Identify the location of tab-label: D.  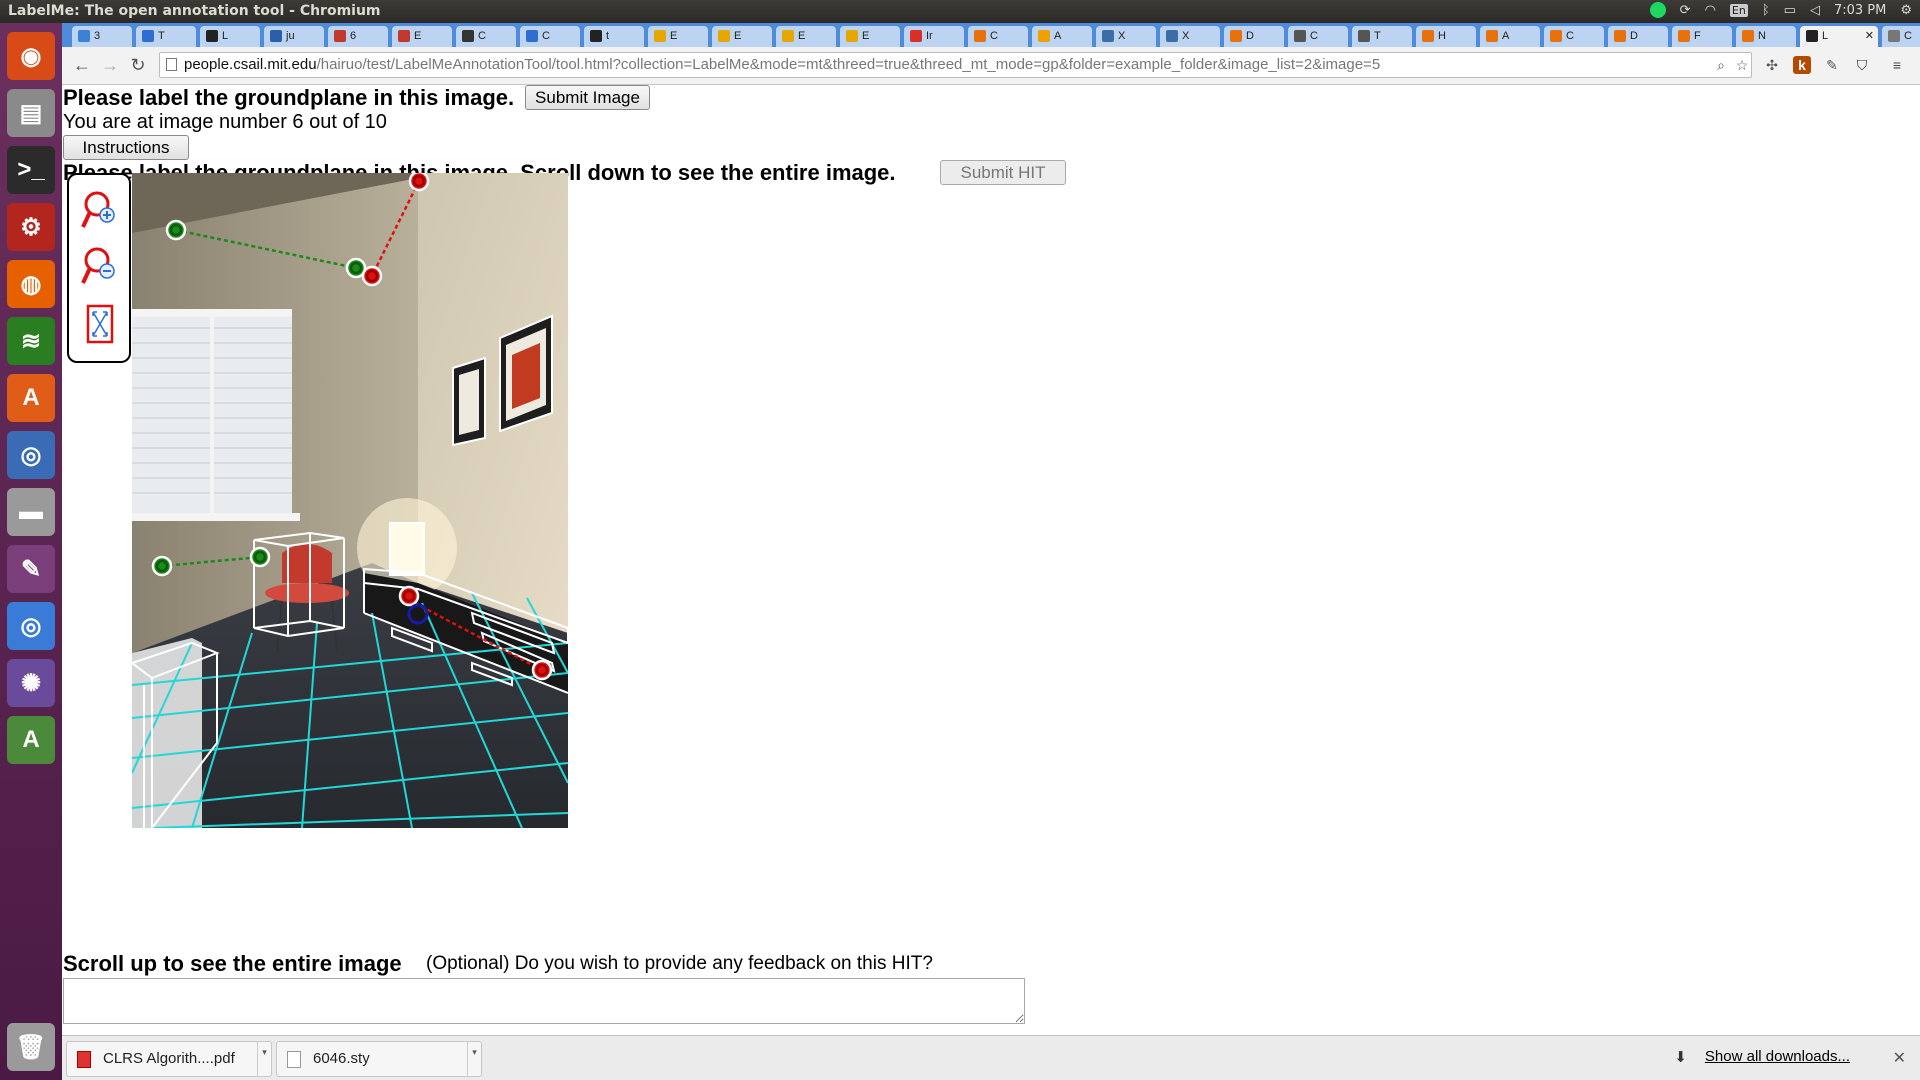
(1250, 36).